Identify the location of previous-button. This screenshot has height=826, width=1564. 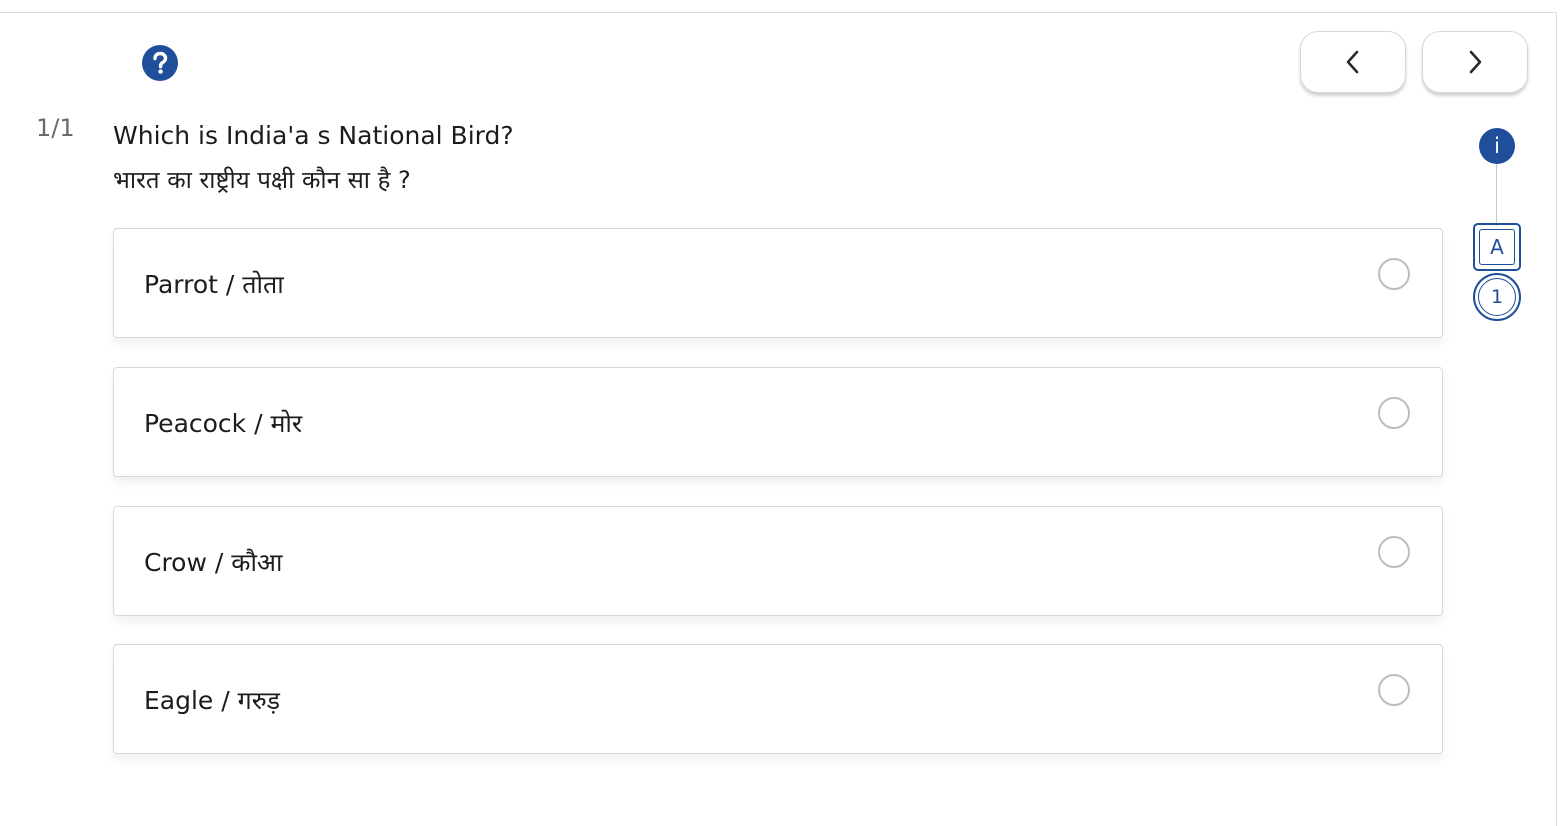
(1353, 62).